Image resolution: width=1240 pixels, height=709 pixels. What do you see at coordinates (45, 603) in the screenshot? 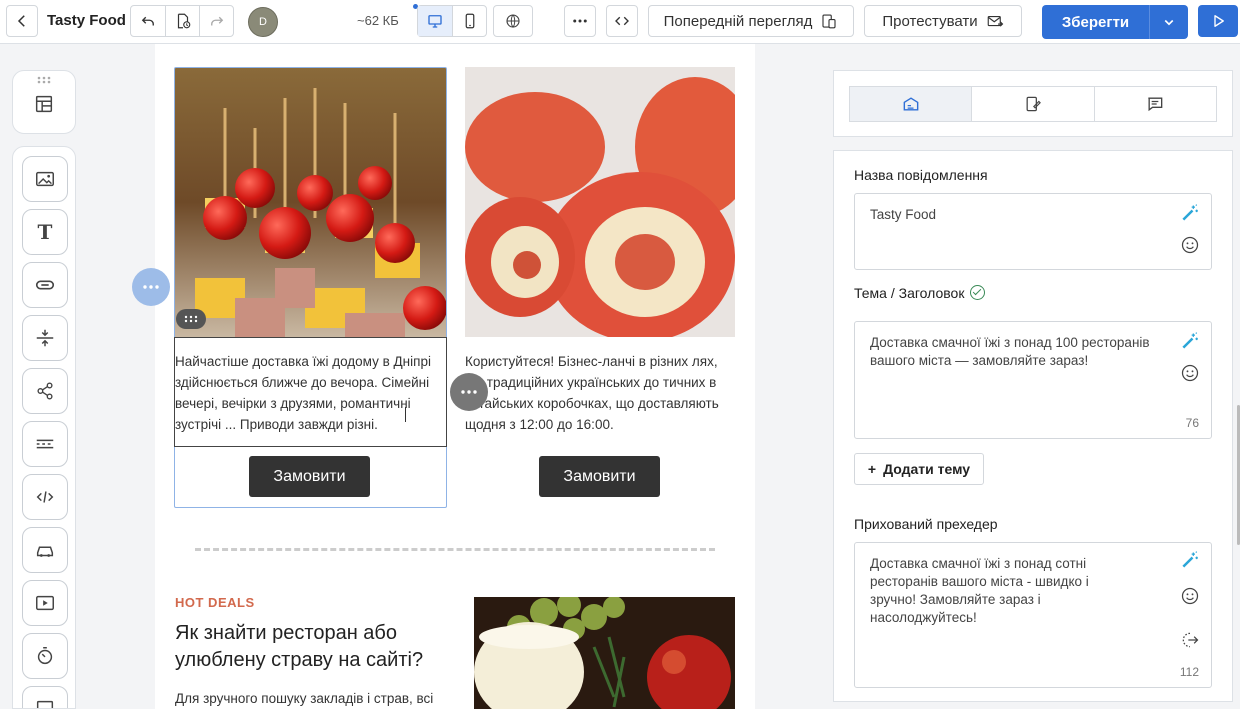
I see `block-video` at bounding box center [45, 603].